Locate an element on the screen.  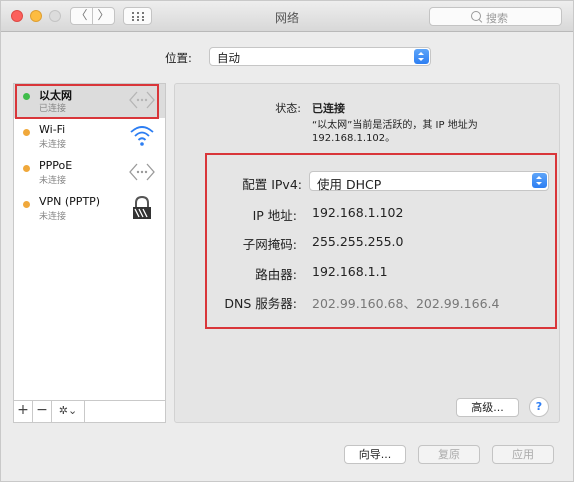
select-stepper-icon is located at coordinates (421, 56).